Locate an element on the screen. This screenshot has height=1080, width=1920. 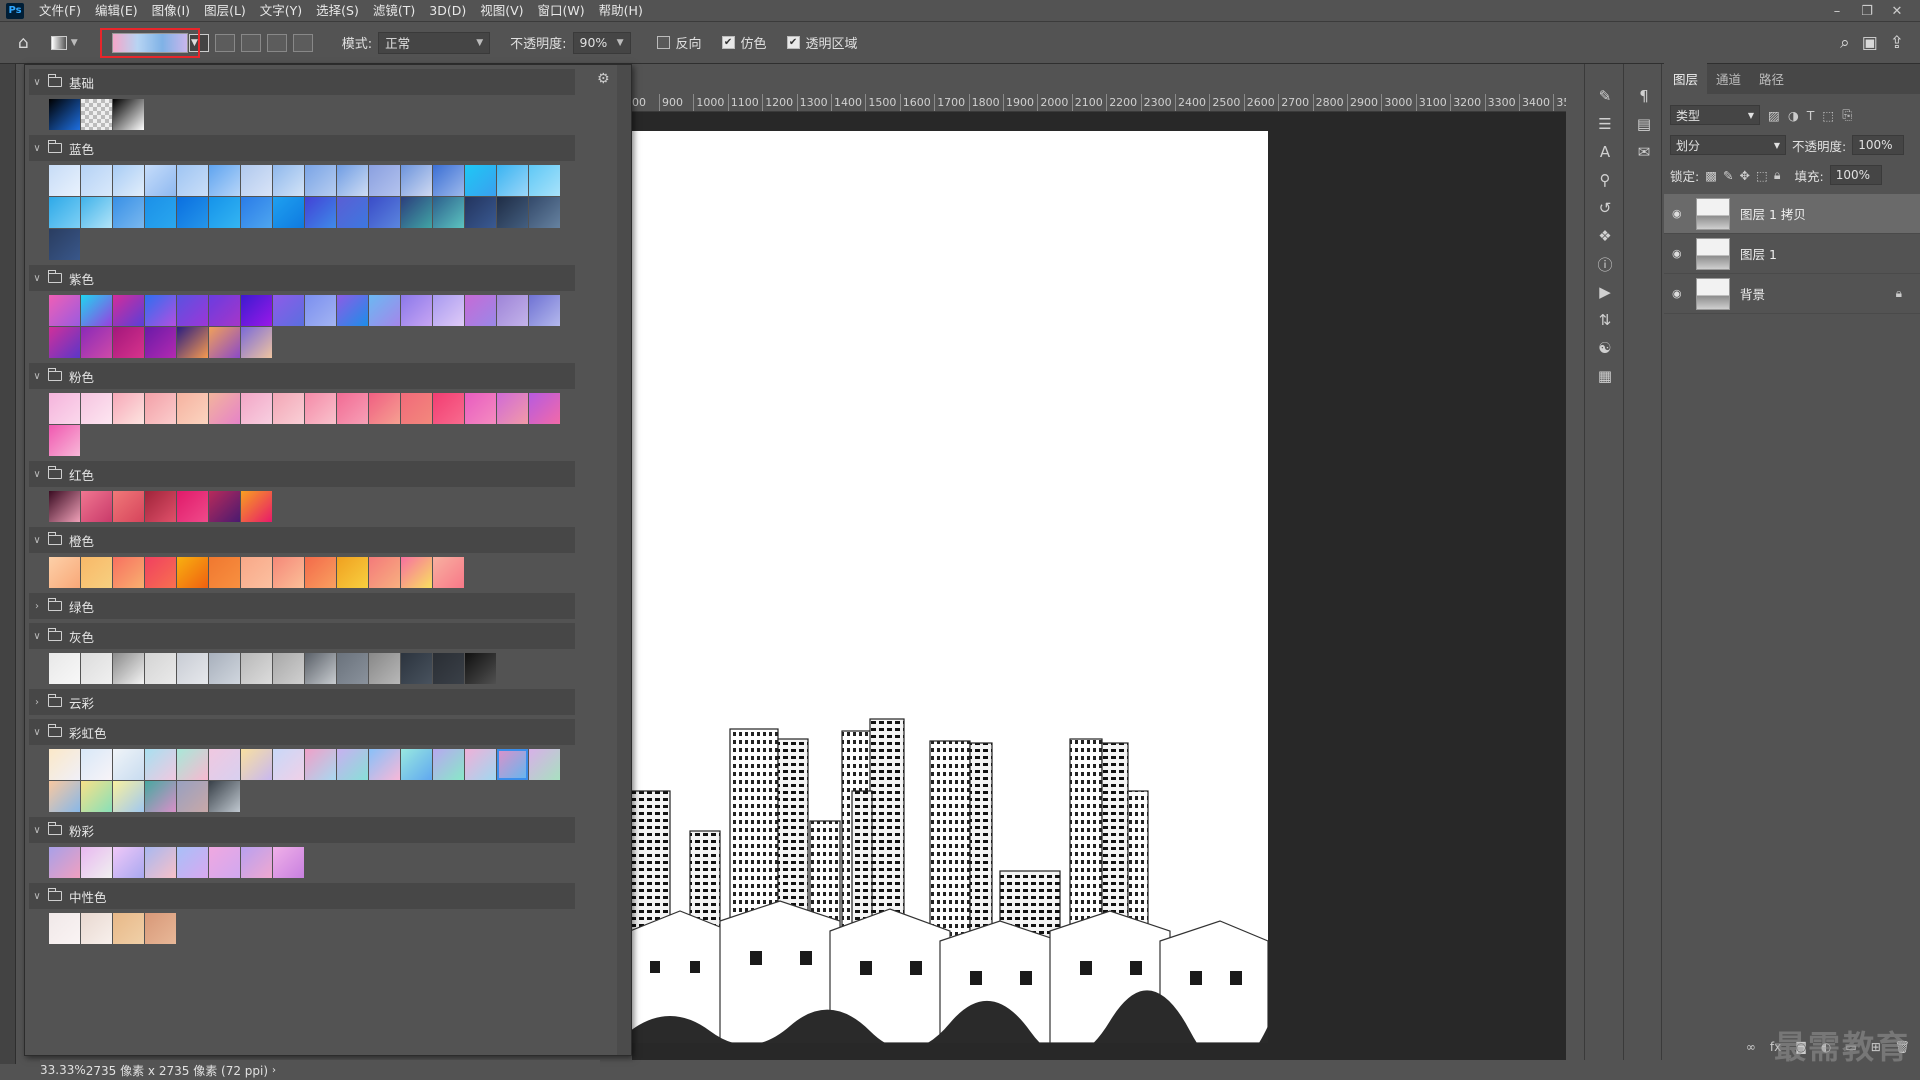
lock-artboard-icon: ⬚ is located at coordinates (1762, 175).